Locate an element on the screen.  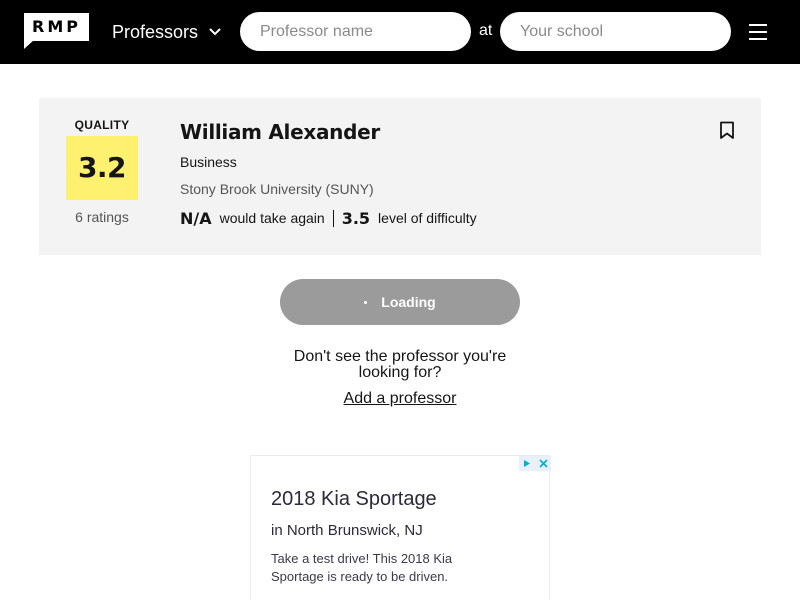
difficulty-value: 3.5 is located at coordinates (356, 218).